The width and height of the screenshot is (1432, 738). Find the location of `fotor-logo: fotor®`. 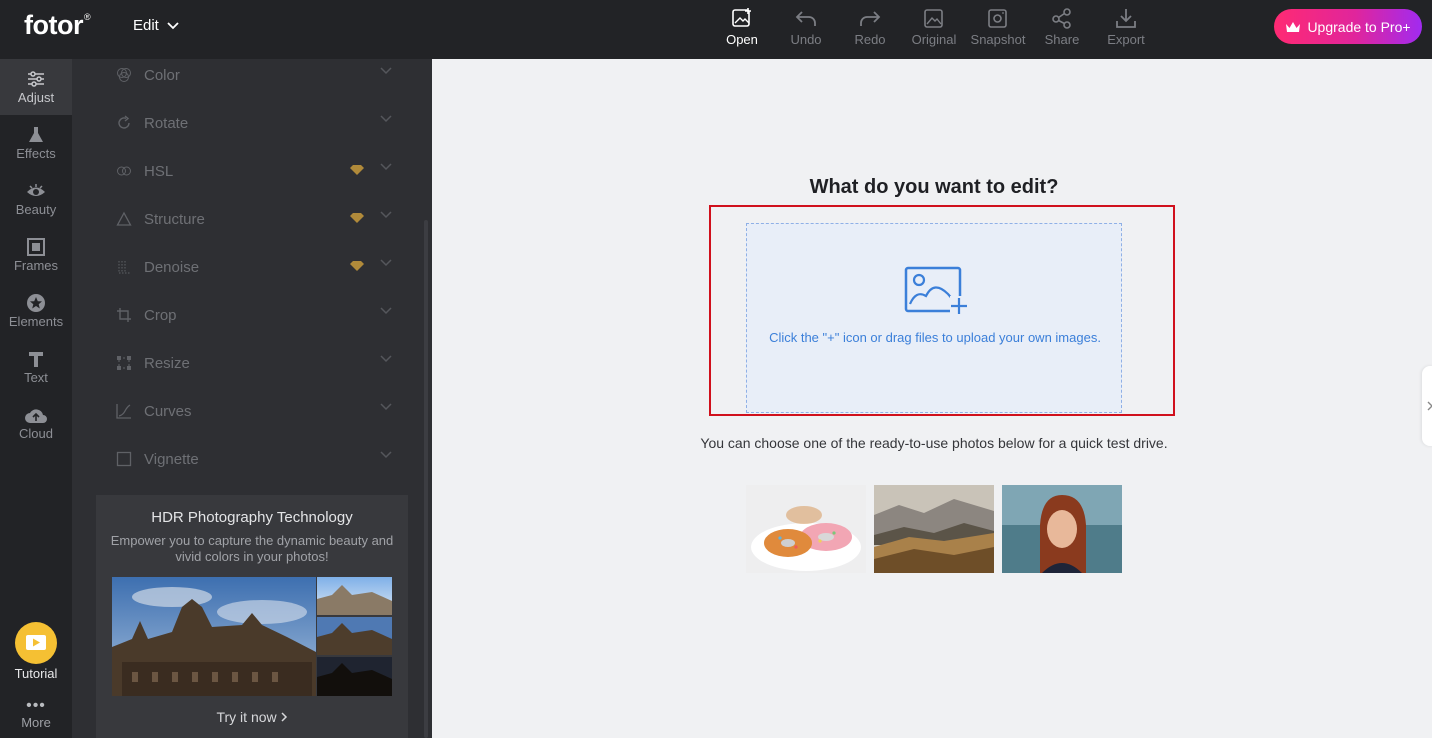

fotor-logo: fotor® is located at coordinates (57, 25).